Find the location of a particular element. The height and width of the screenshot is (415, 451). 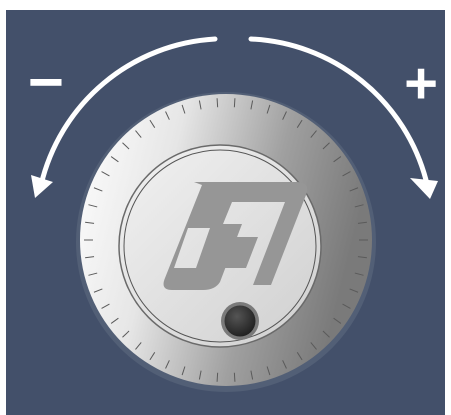

finger-grip-icon is located at coordinates (240, 321).